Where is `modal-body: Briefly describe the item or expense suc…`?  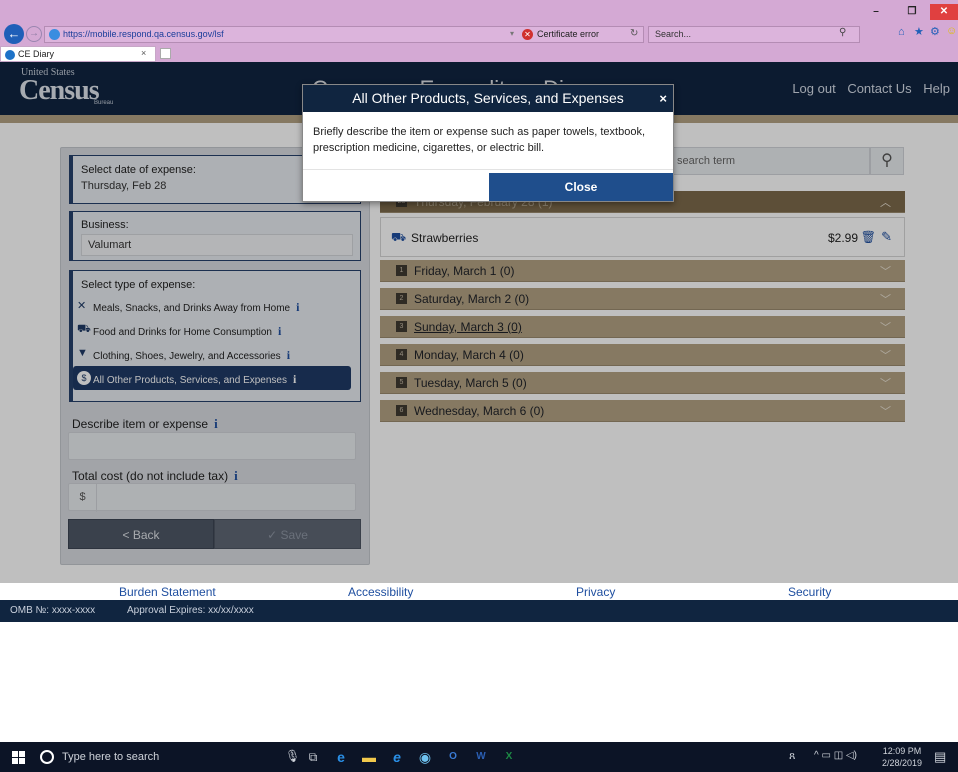 modal-body: Briefly describe the item or expense suc… is located at coordinates (479, 140).